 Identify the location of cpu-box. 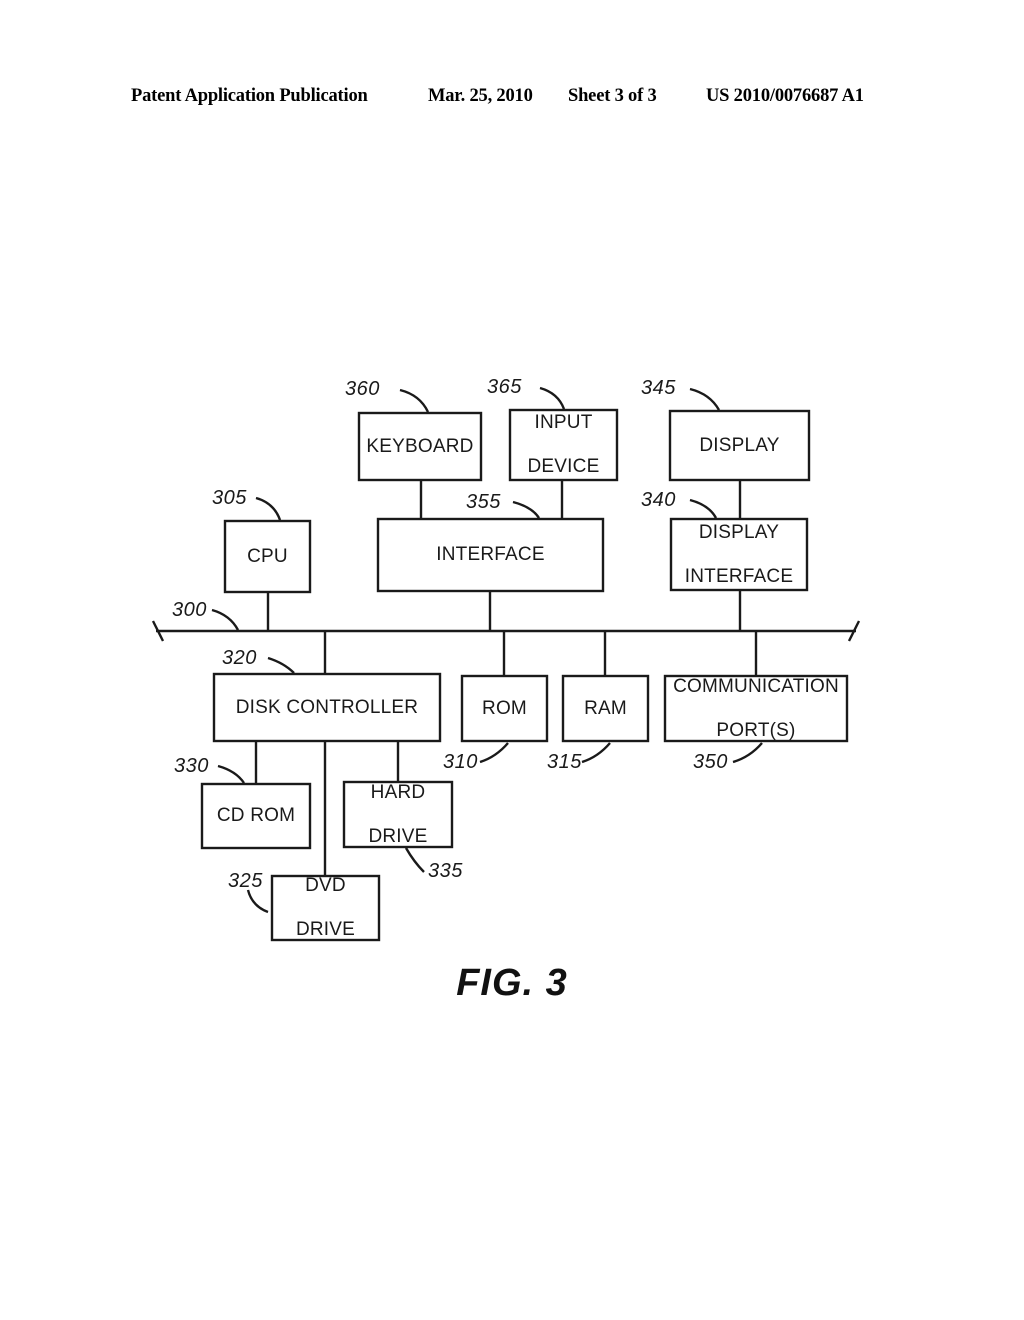
(267, 556).